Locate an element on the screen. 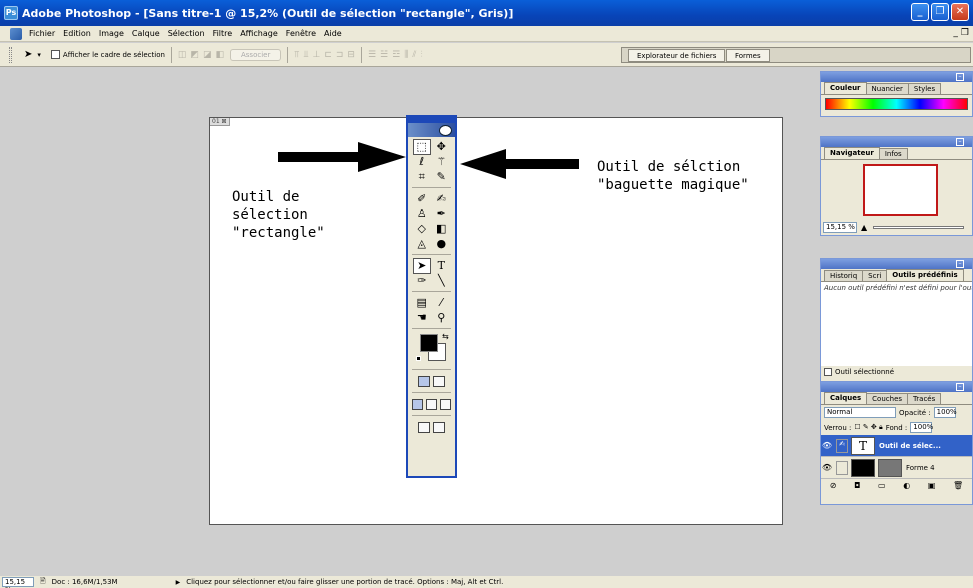 The height and width of the screenshot is (588, 973). zoom-tool-icon: ⚲ is located at coordinates (441, 318).